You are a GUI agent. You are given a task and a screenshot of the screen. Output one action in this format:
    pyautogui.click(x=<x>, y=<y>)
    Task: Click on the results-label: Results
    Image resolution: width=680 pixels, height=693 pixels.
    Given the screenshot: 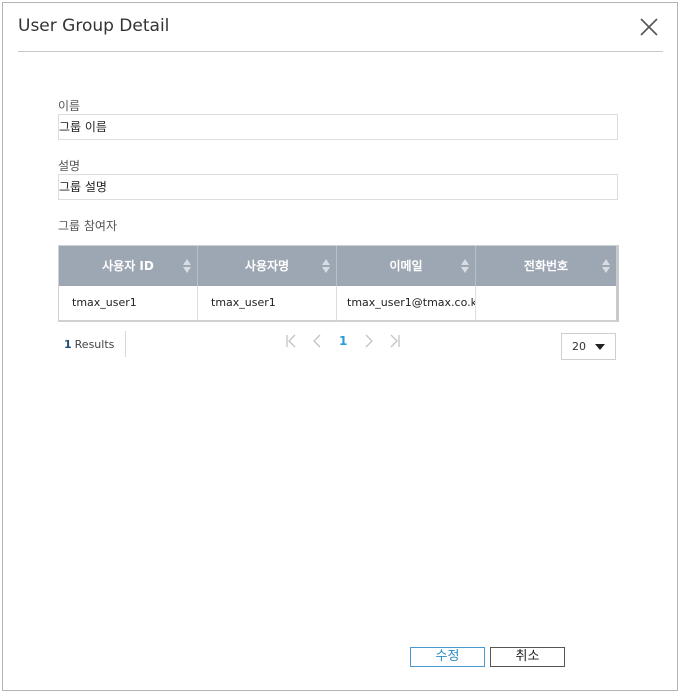 What is the action you would take?
    pyautogui.click(x=94, y=344)
    